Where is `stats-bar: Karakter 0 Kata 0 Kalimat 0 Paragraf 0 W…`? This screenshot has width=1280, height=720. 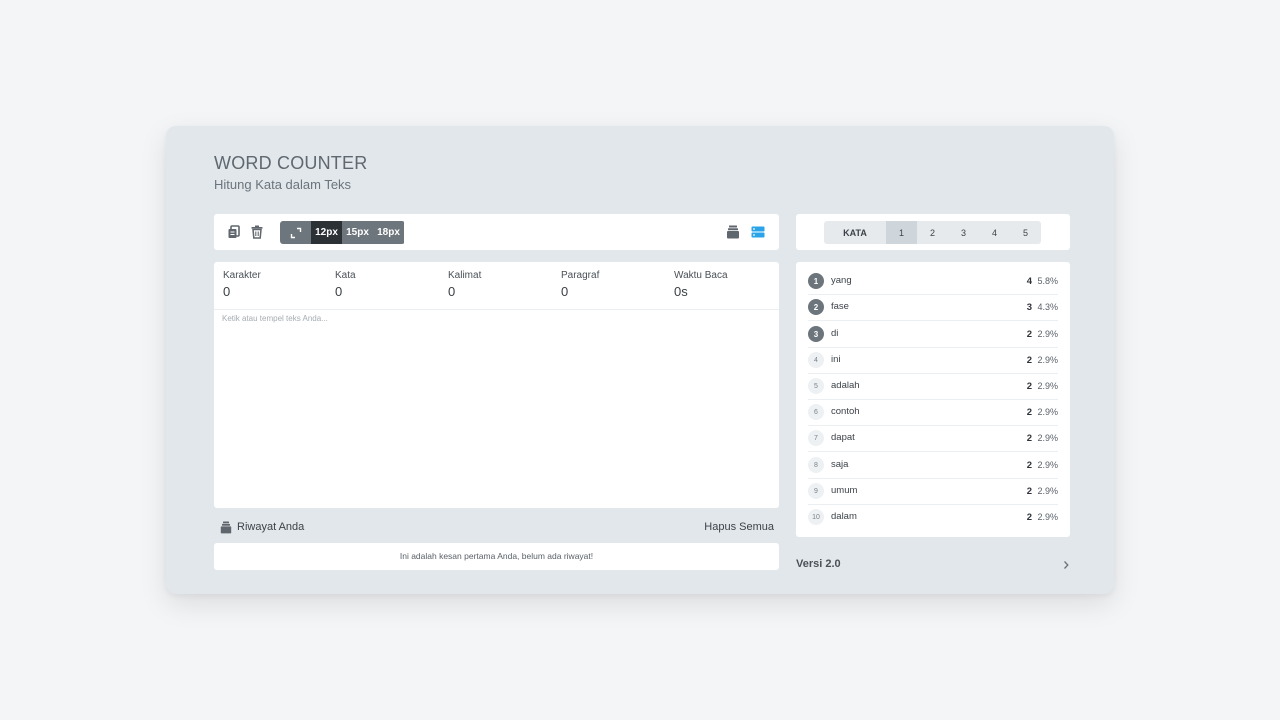 stats-bar: Karakter 0 Kata 0 Kalimat 0 Paragraf 0 W… is located at coordinates (496, 286).